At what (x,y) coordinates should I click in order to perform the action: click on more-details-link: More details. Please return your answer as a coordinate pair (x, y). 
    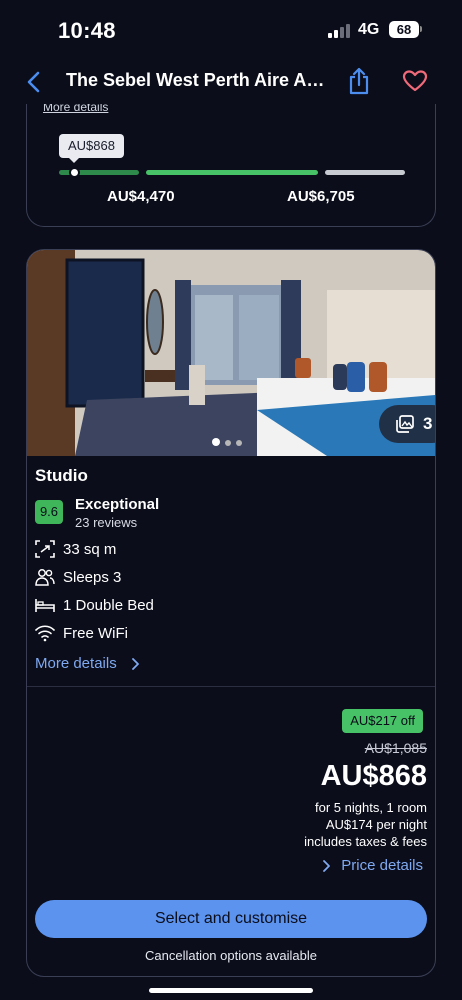
    Looking at the image, I should click on (87, 663).